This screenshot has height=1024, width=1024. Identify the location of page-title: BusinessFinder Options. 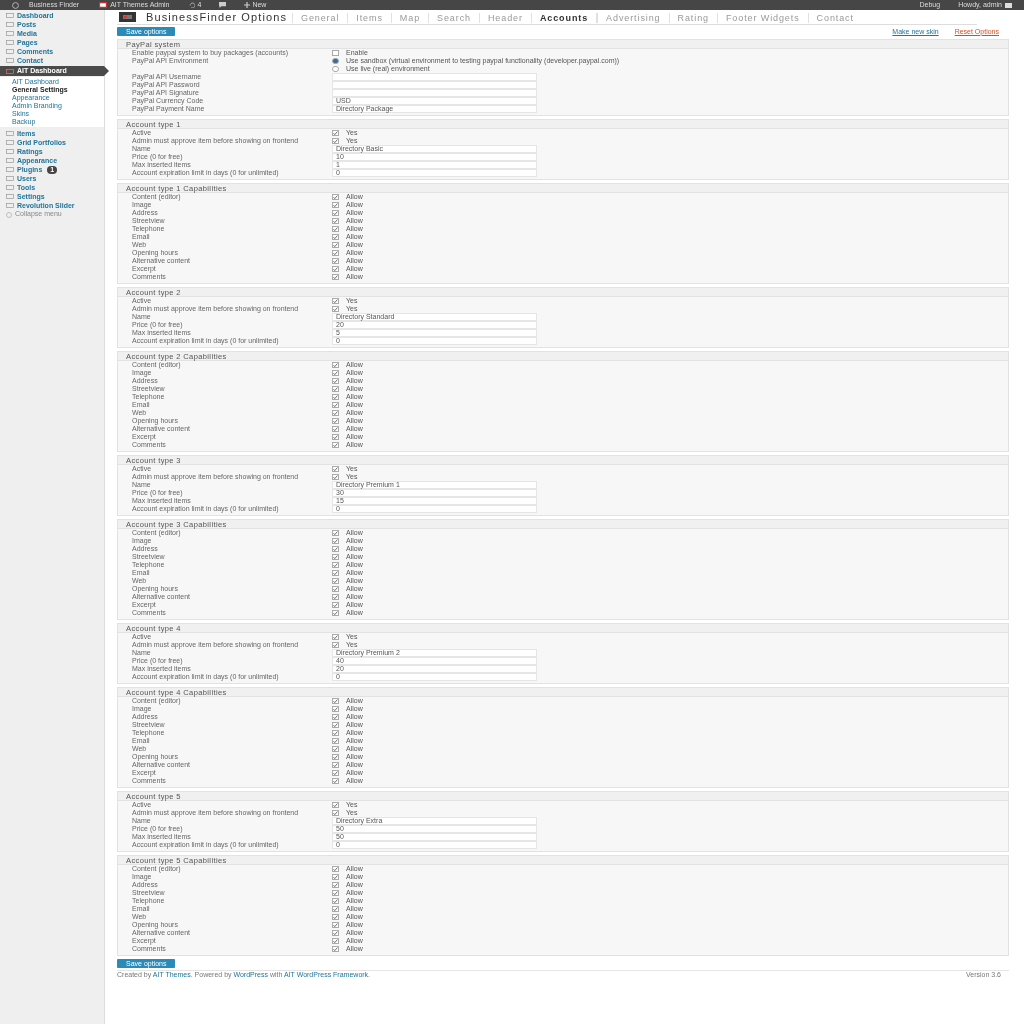
(217, 17).